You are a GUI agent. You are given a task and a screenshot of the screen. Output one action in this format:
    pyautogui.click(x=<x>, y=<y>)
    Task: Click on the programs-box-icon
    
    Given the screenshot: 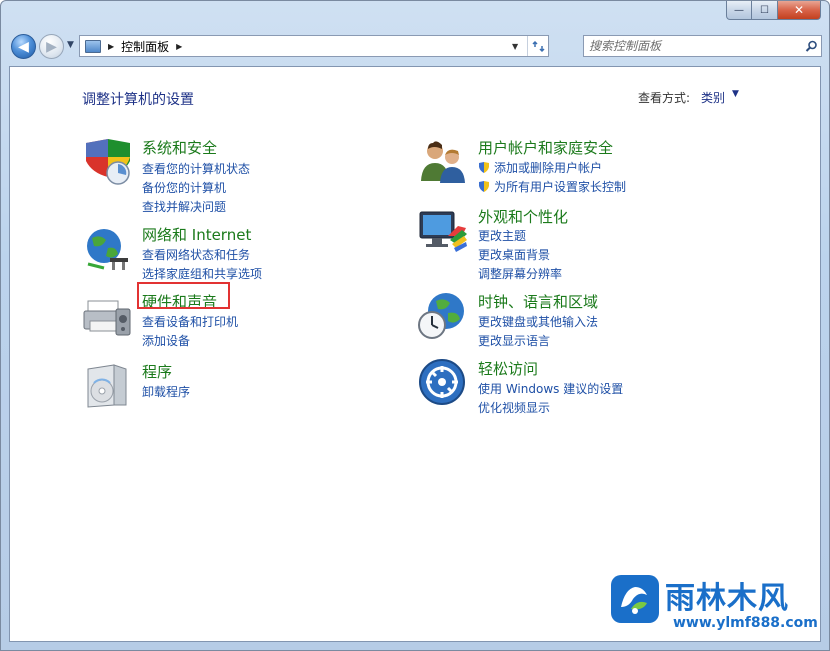 What is the action you would take?
    pyautogui.click(x=107, y=386)
    